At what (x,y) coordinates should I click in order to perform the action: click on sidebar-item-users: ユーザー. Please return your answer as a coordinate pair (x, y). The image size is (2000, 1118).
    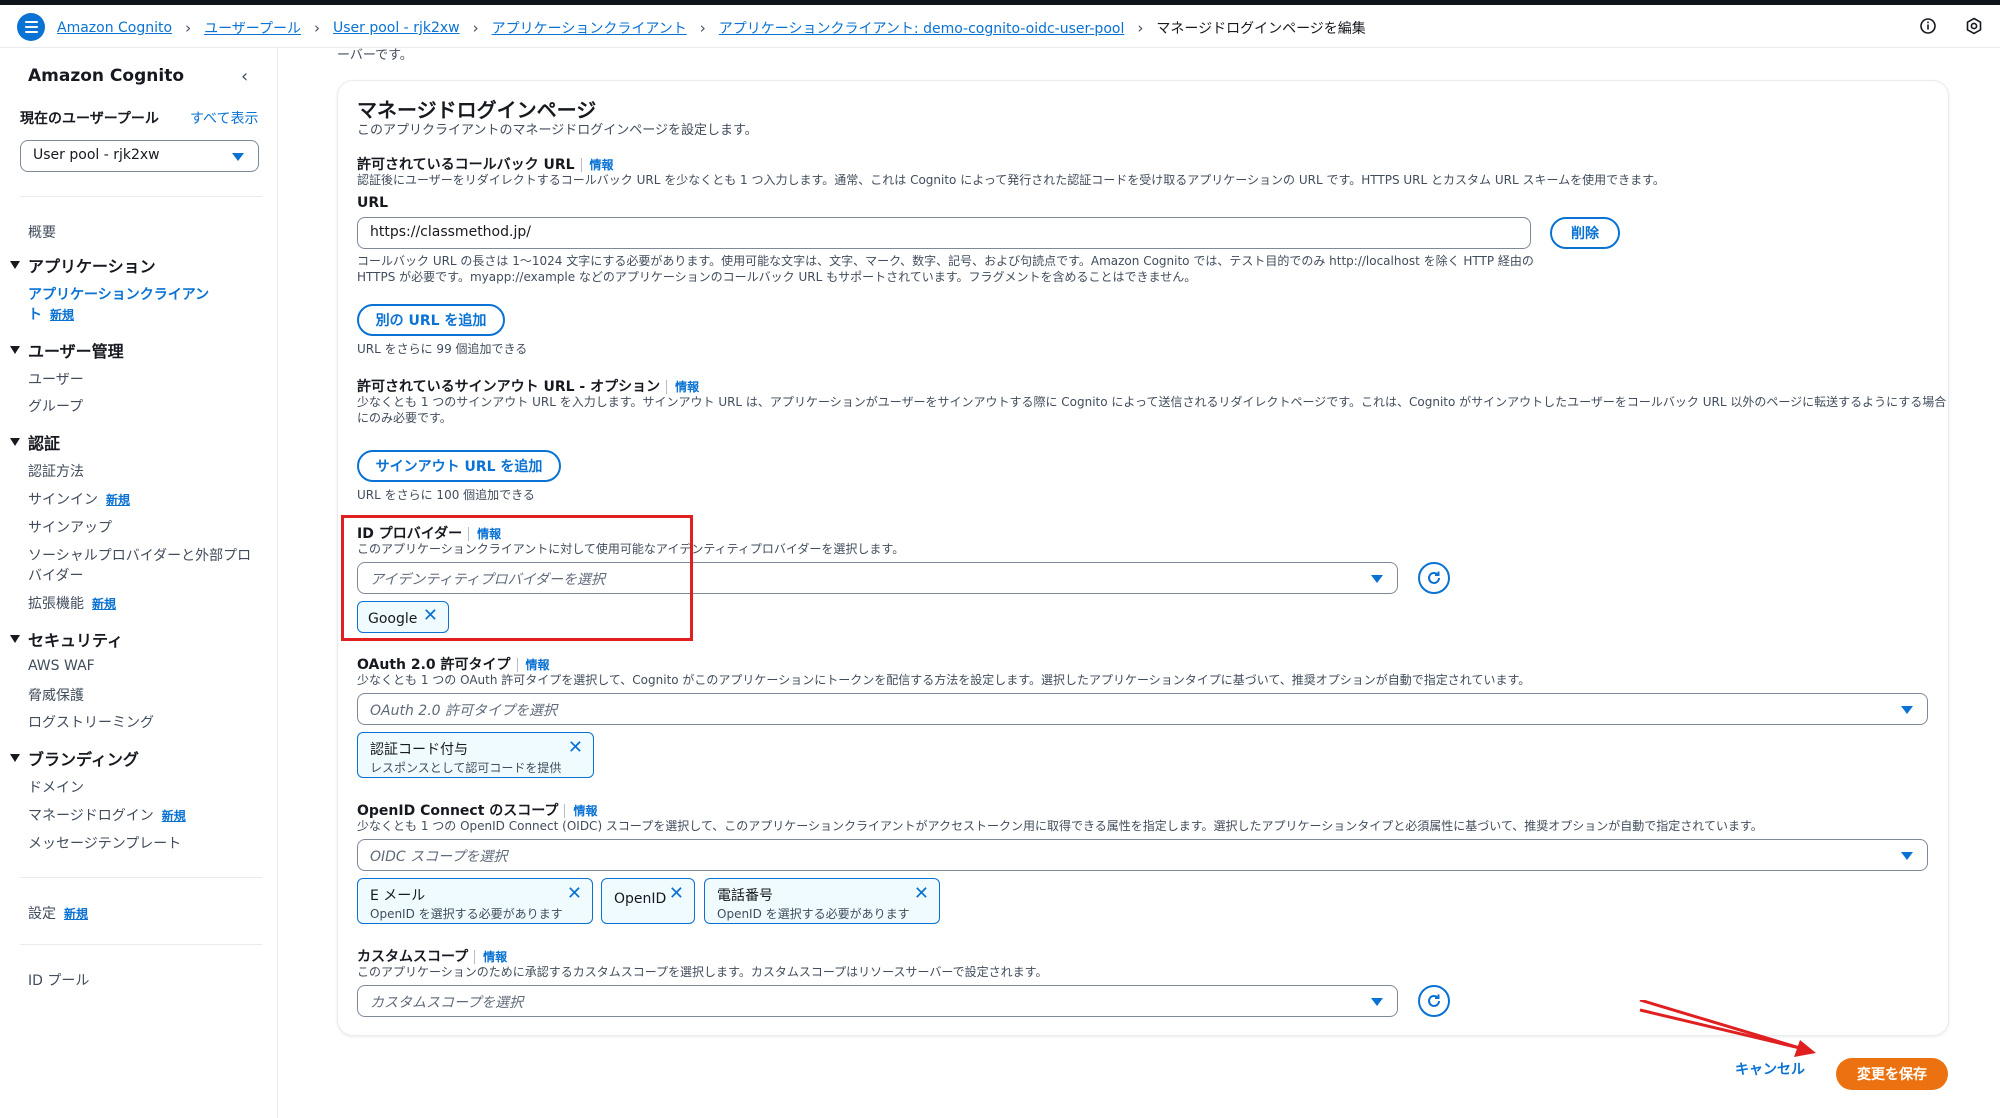
    Looking at the image, I should click on (56, 379).